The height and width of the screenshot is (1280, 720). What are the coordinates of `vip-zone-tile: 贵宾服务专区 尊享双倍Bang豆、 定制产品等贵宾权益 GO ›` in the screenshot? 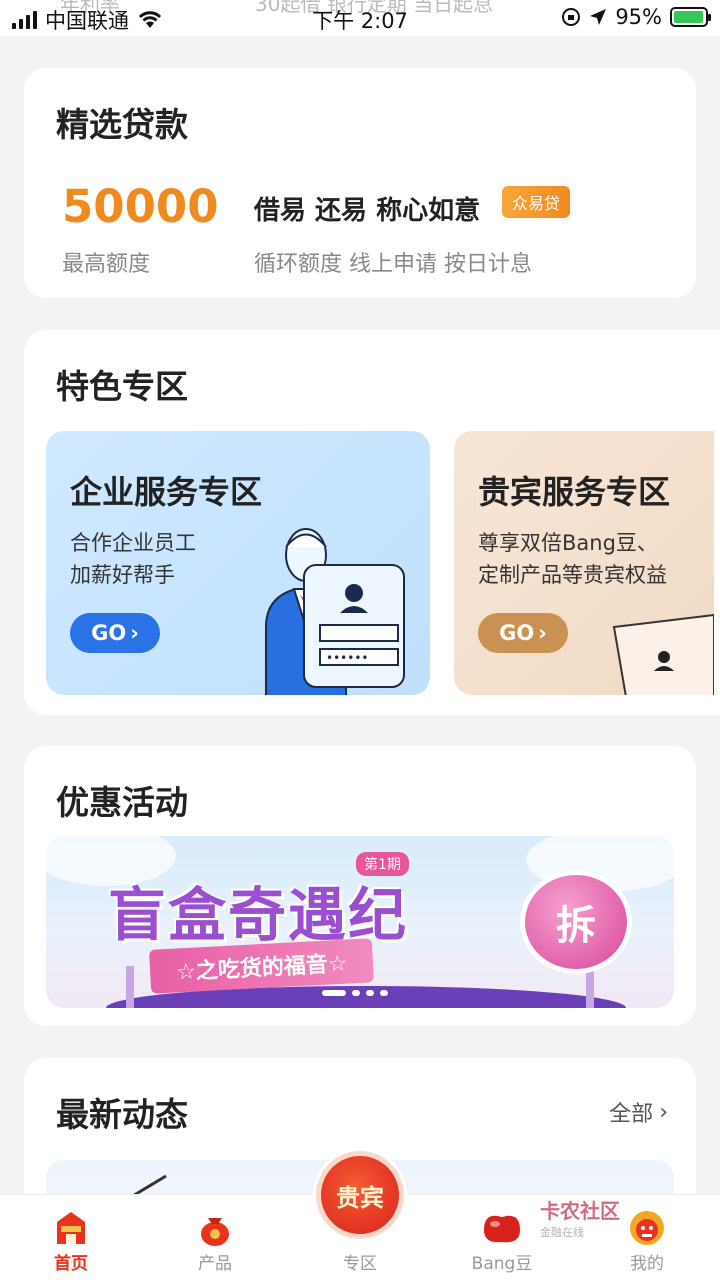 It's located at (584, 563).